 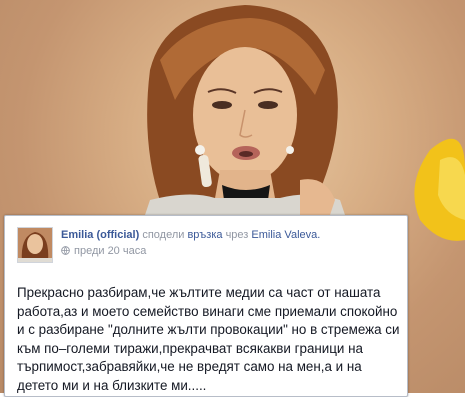 I want to click on avatar, so click(x=35, y=245).